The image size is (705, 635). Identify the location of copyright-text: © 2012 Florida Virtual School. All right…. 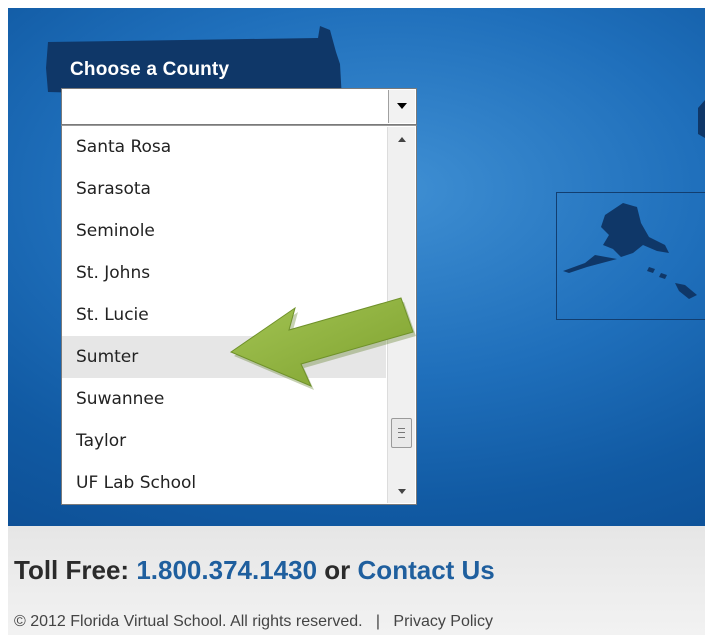
(188, 621).